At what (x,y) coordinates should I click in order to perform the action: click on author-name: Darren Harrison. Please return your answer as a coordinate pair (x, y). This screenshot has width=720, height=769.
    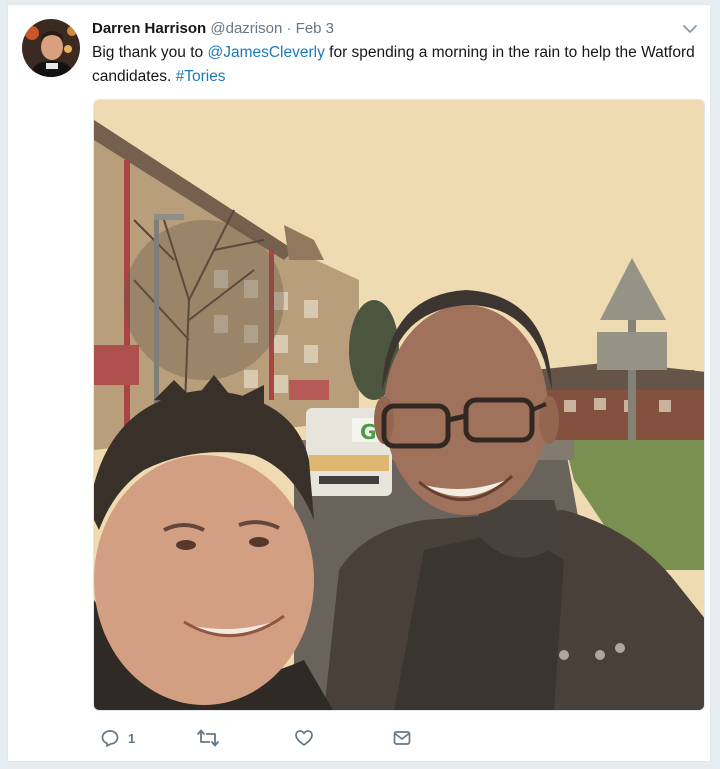
    Looking at the image, I should click on (149, 28).